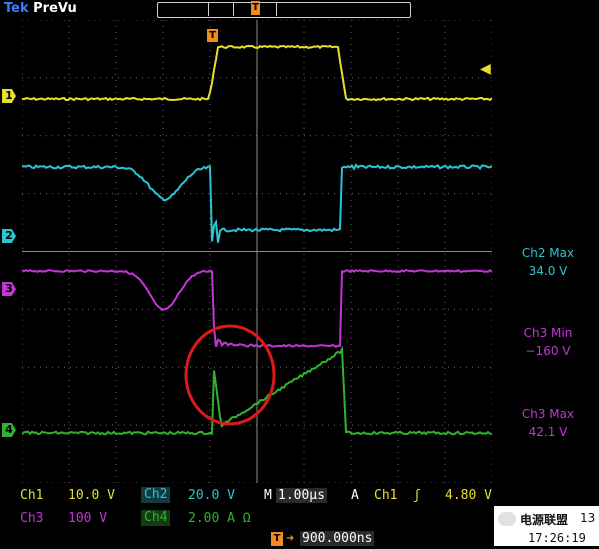 This screenshot has height=549, width=599. Describe the element at coordinates (355, 495) in the screenshot. I see `trigger-mode: A` at that location.